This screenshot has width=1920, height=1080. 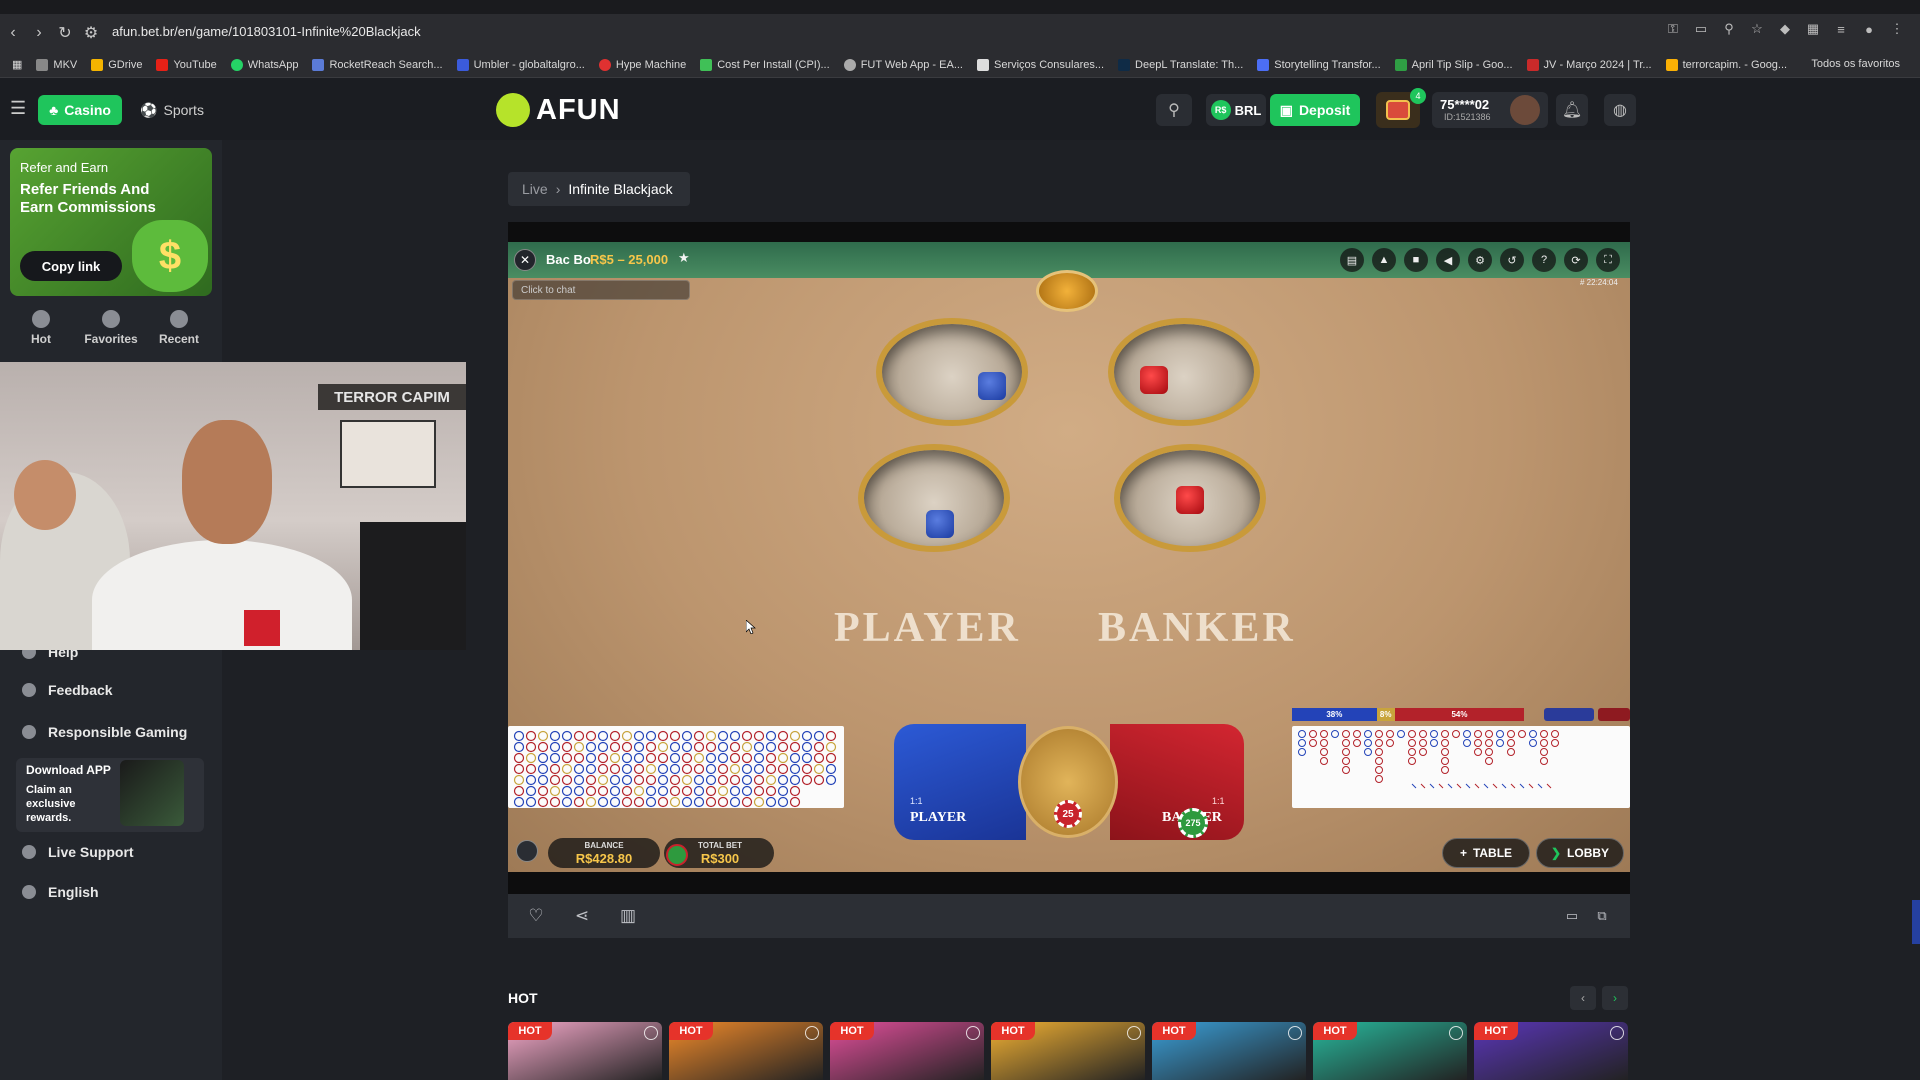 What do you see at coordinates (1583, 998) in the screenshot?
I see `chevron-left-icon: ‹` at bounding box center [1583, 998].